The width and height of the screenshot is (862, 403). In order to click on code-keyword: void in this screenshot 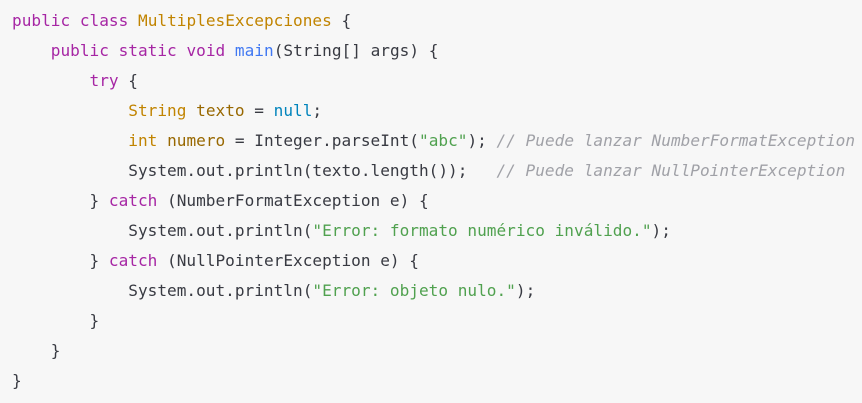, I will do `click(206, 50)`.